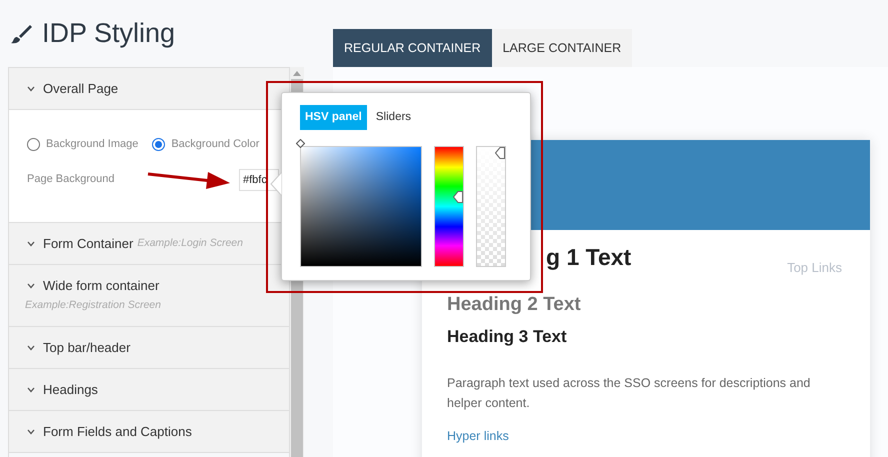 The width and height of the screenshot is (888, 457). What do you see at coordinates (109, 33) in the screenshot?
I see `page-title: IDP Styling` at bounding box center [109, 33].